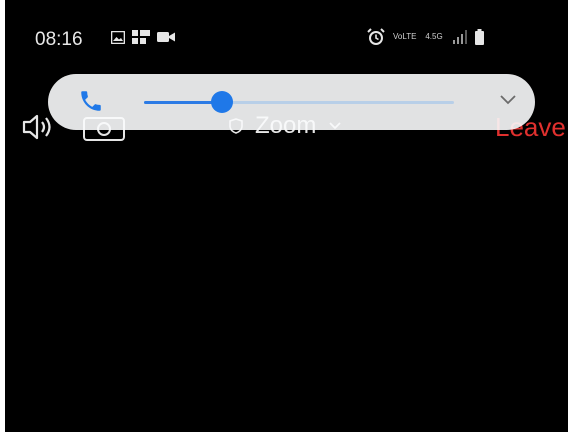 This screenshot has height=436, width=573. I want to click on battery-icon, so click(479, 37).